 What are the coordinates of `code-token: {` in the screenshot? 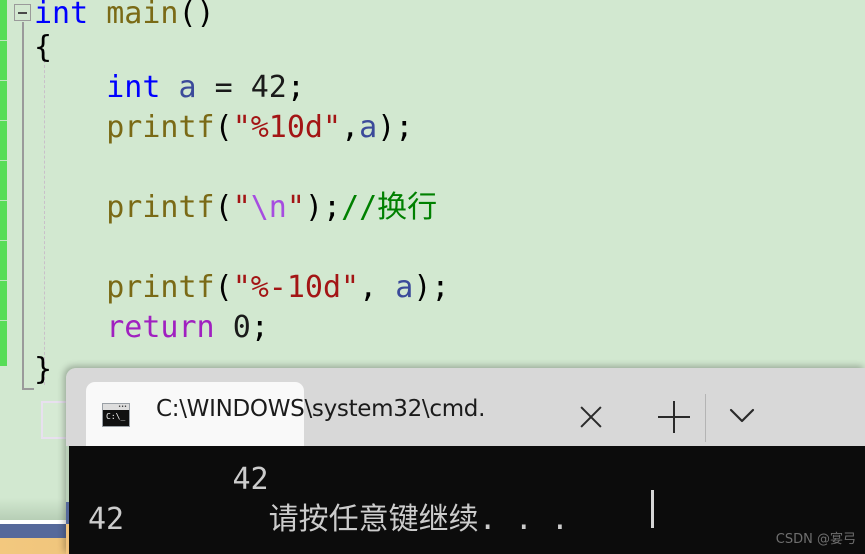 It's located at (43, 47).